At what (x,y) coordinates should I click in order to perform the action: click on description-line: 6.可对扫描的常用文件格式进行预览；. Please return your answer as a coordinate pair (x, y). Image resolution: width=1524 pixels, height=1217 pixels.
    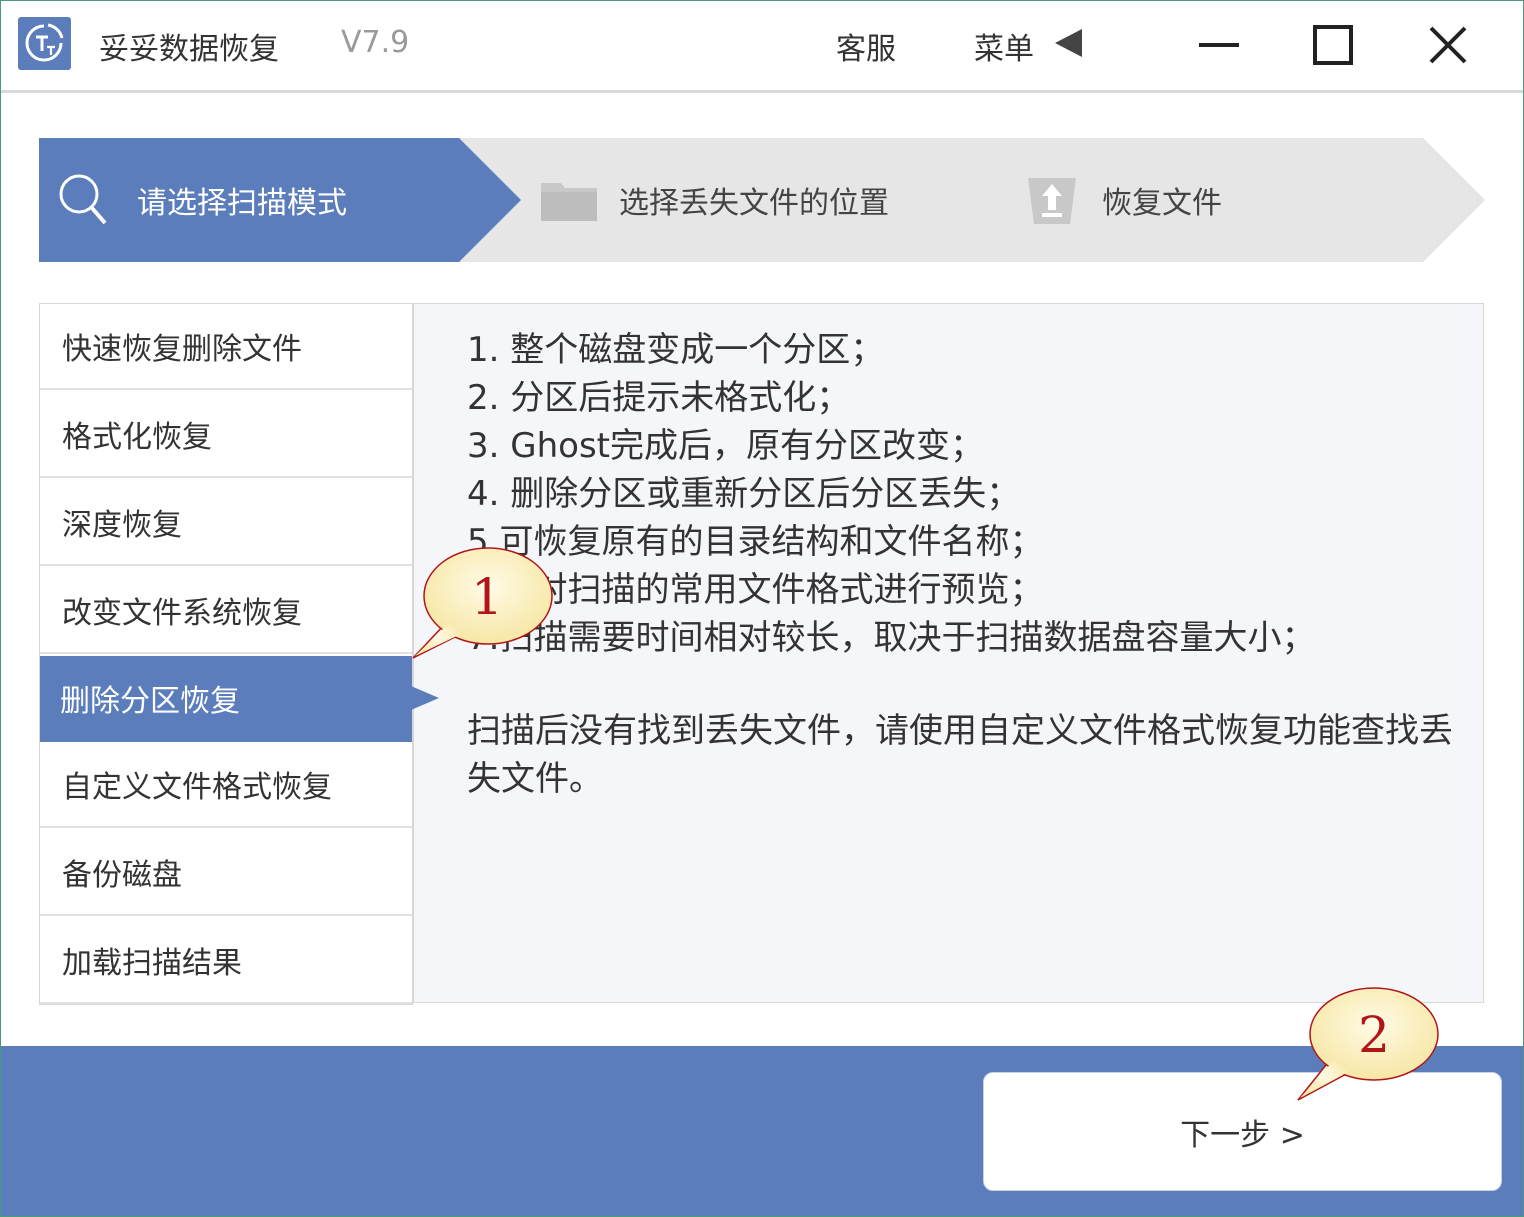
    Looking at the image, I should click on (755, 590).